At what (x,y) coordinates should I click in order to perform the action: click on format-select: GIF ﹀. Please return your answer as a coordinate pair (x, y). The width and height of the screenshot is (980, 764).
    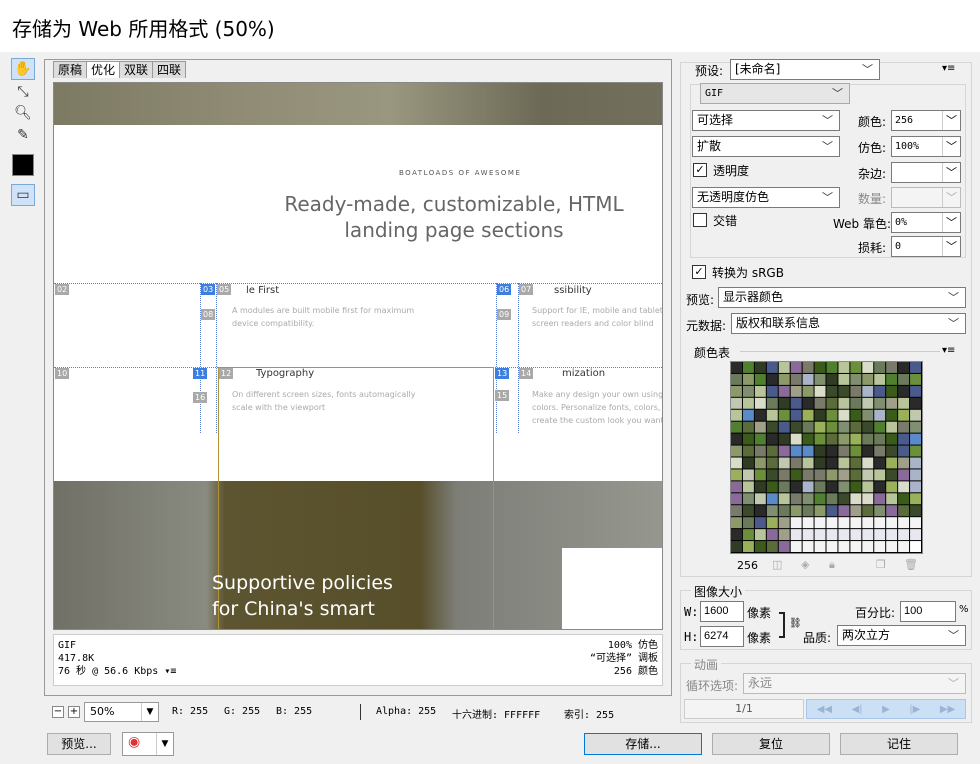
    Looking at the image, I should click on (775, 93).